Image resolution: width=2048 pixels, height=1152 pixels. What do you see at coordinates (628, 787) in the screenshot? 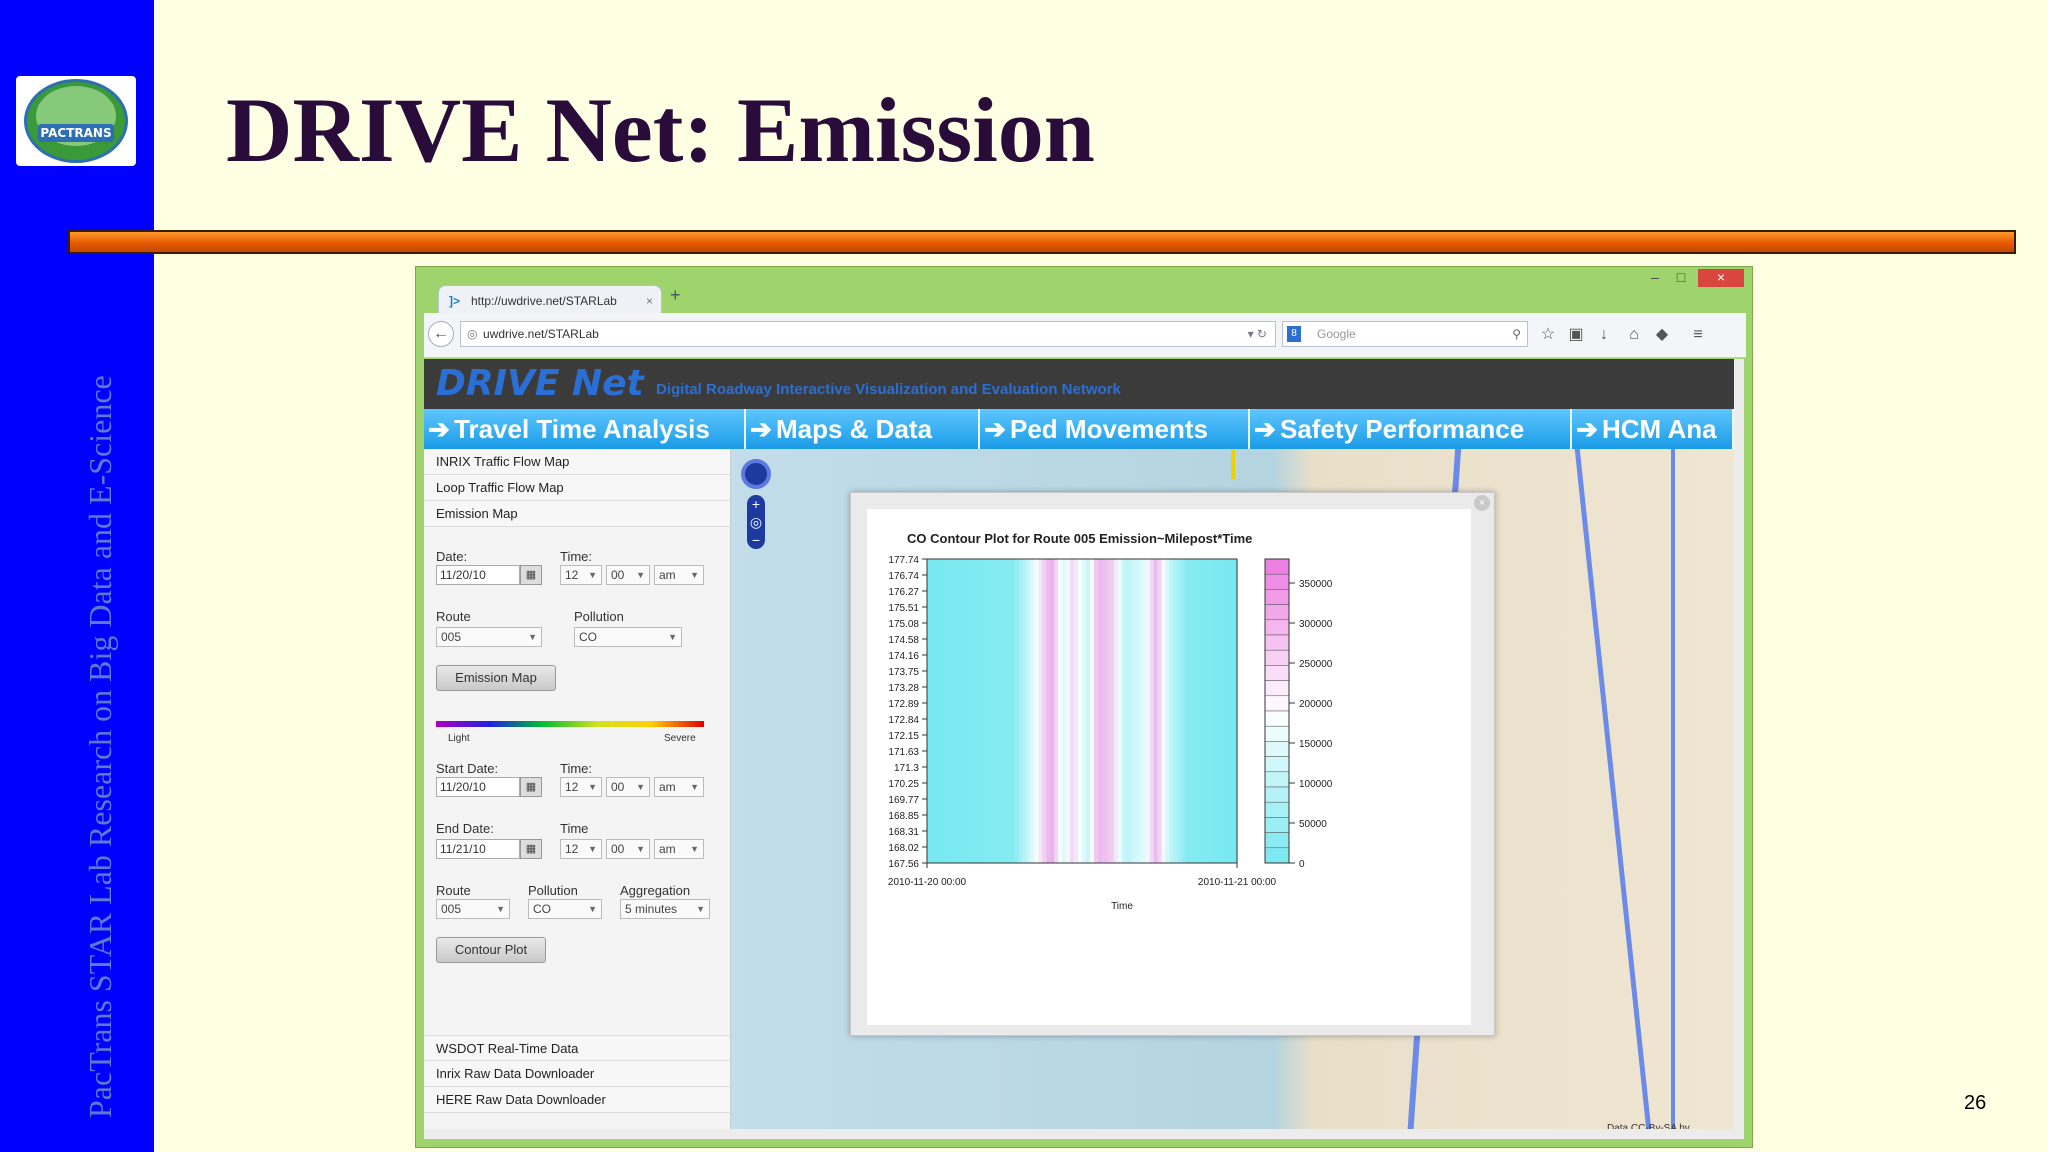
I see `start-minute-select: 00 ▼` at bounding box center [628, 787].